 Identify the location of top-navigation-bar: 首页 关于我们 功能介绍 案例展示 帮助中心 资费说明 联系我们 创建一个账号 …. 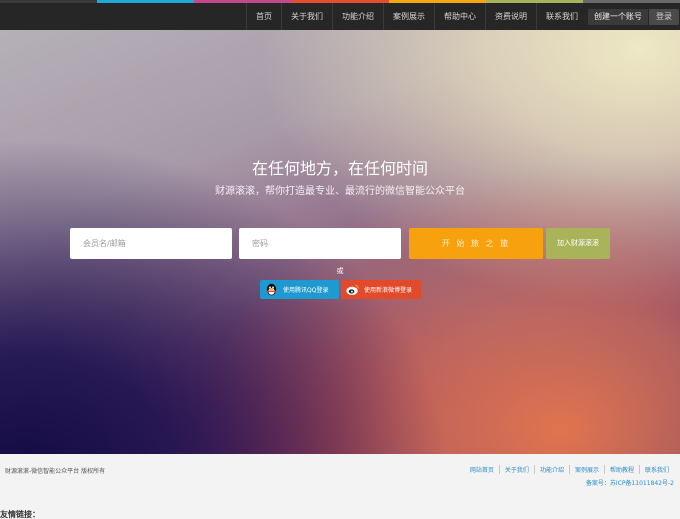
(340, 16).